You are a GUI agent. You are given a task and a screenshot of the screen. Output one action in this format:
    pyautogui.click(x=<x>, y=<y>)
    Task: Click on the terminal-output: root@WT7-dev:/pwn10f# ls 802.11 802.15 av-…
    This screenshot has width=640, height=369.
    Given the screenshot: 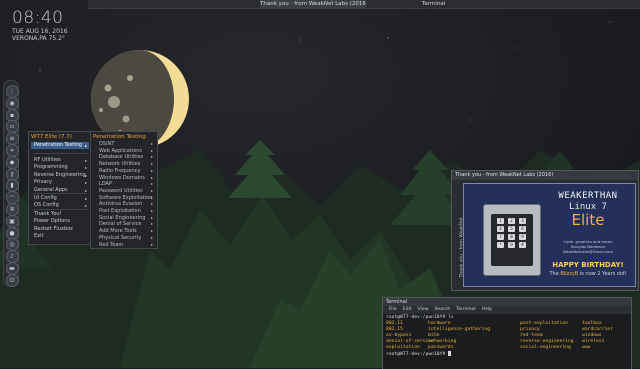 What is the action you would take?
    pyautogui.click(x=507, y=336)
    